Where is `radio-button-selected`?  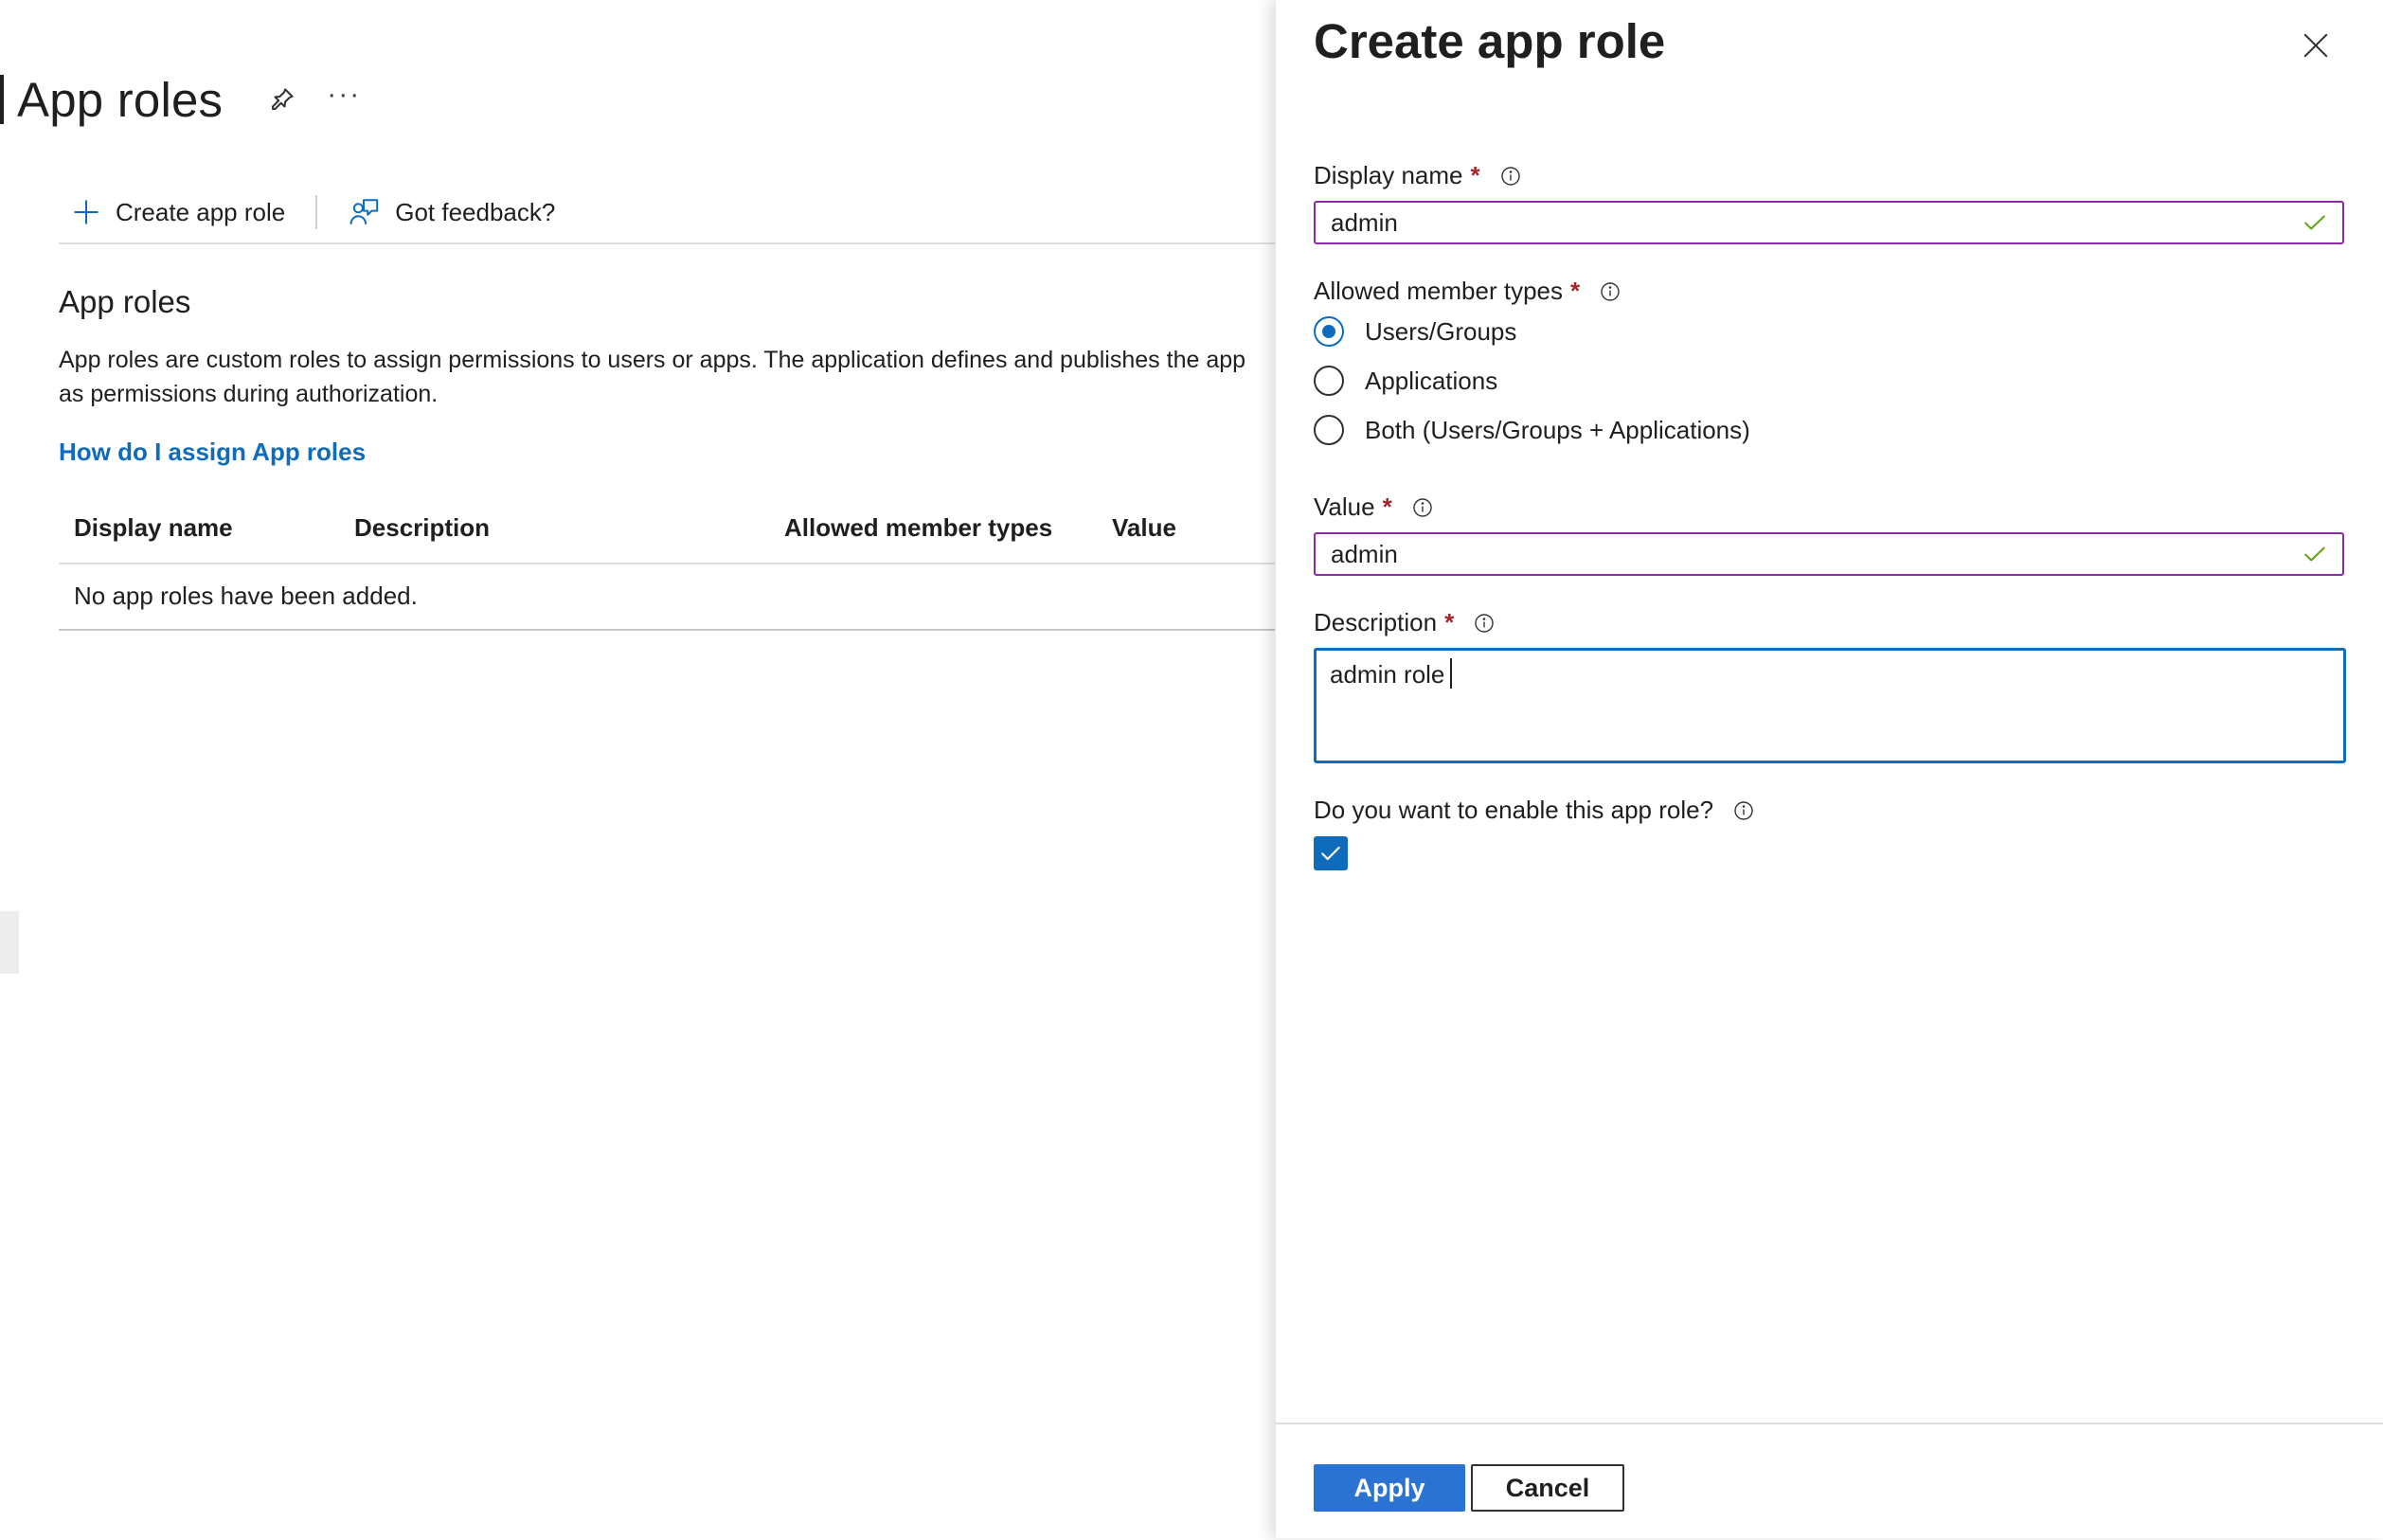 radio-button-selected is located at coordinates (1329, 331).